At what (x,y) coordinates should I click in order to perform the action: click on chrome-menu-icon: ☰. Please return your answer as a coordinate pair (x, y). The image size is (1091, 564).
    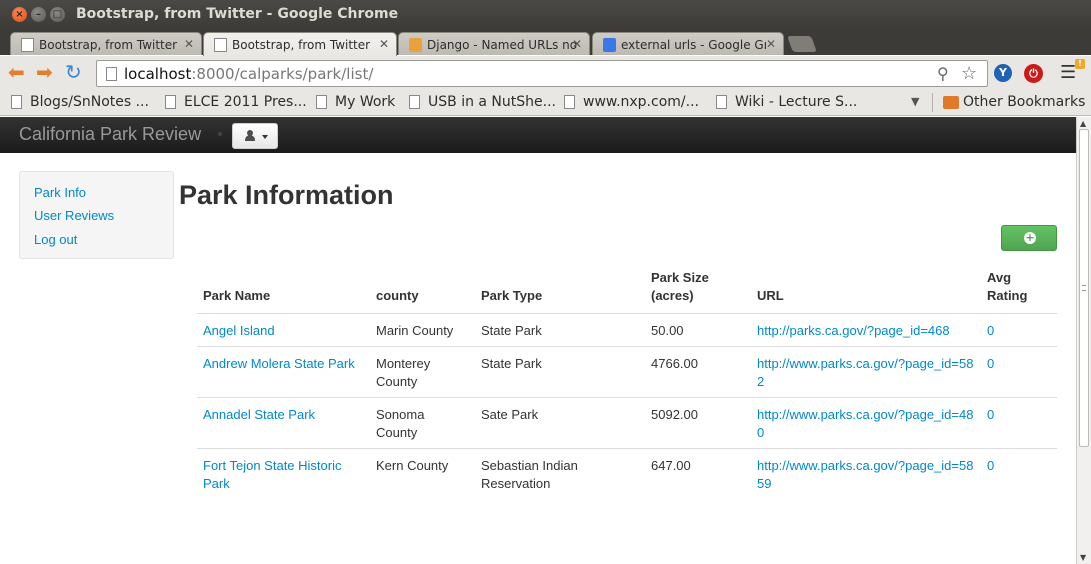
    Looking at the image, I should click on (1068, 73).